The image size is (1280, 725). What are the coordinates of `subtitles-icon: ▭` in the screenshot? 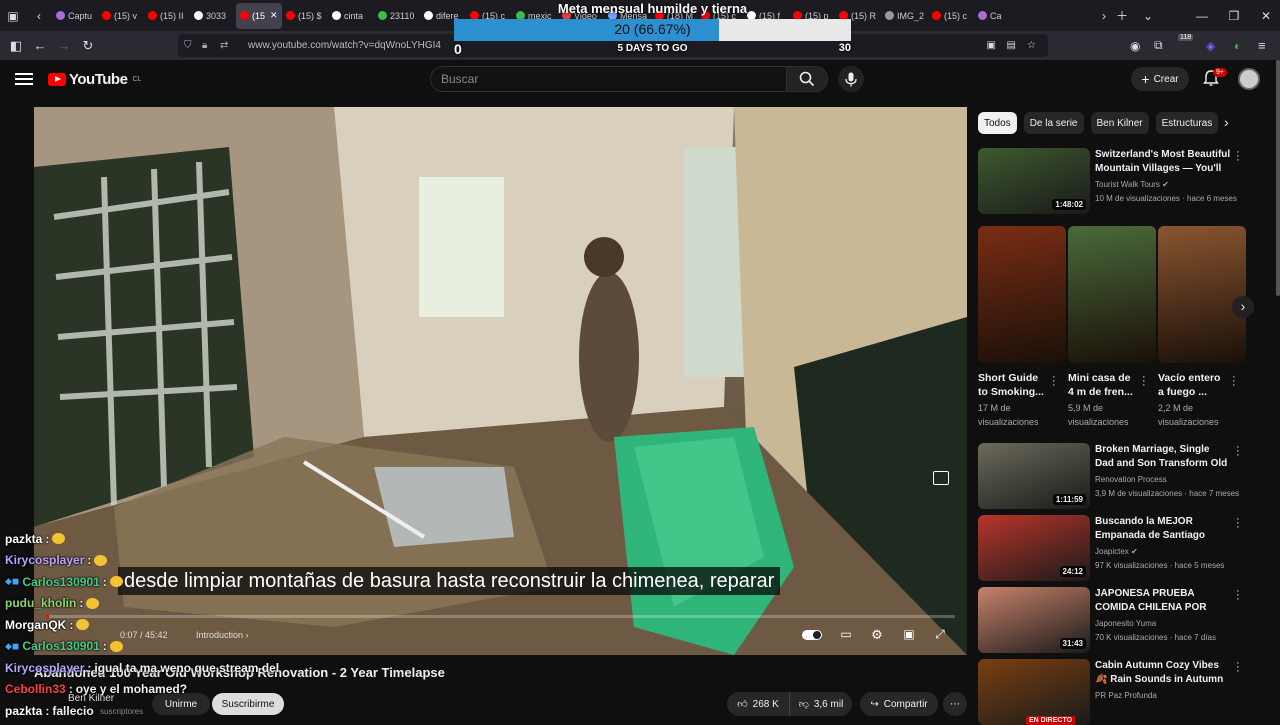 It's located at (846, 635).